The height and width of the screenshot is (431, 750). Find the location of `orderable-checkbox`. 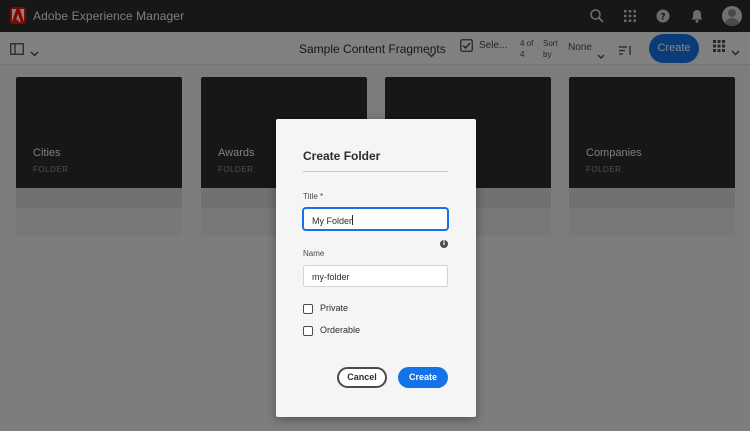

orderable-checkbox is located at coordinates (308, 331).